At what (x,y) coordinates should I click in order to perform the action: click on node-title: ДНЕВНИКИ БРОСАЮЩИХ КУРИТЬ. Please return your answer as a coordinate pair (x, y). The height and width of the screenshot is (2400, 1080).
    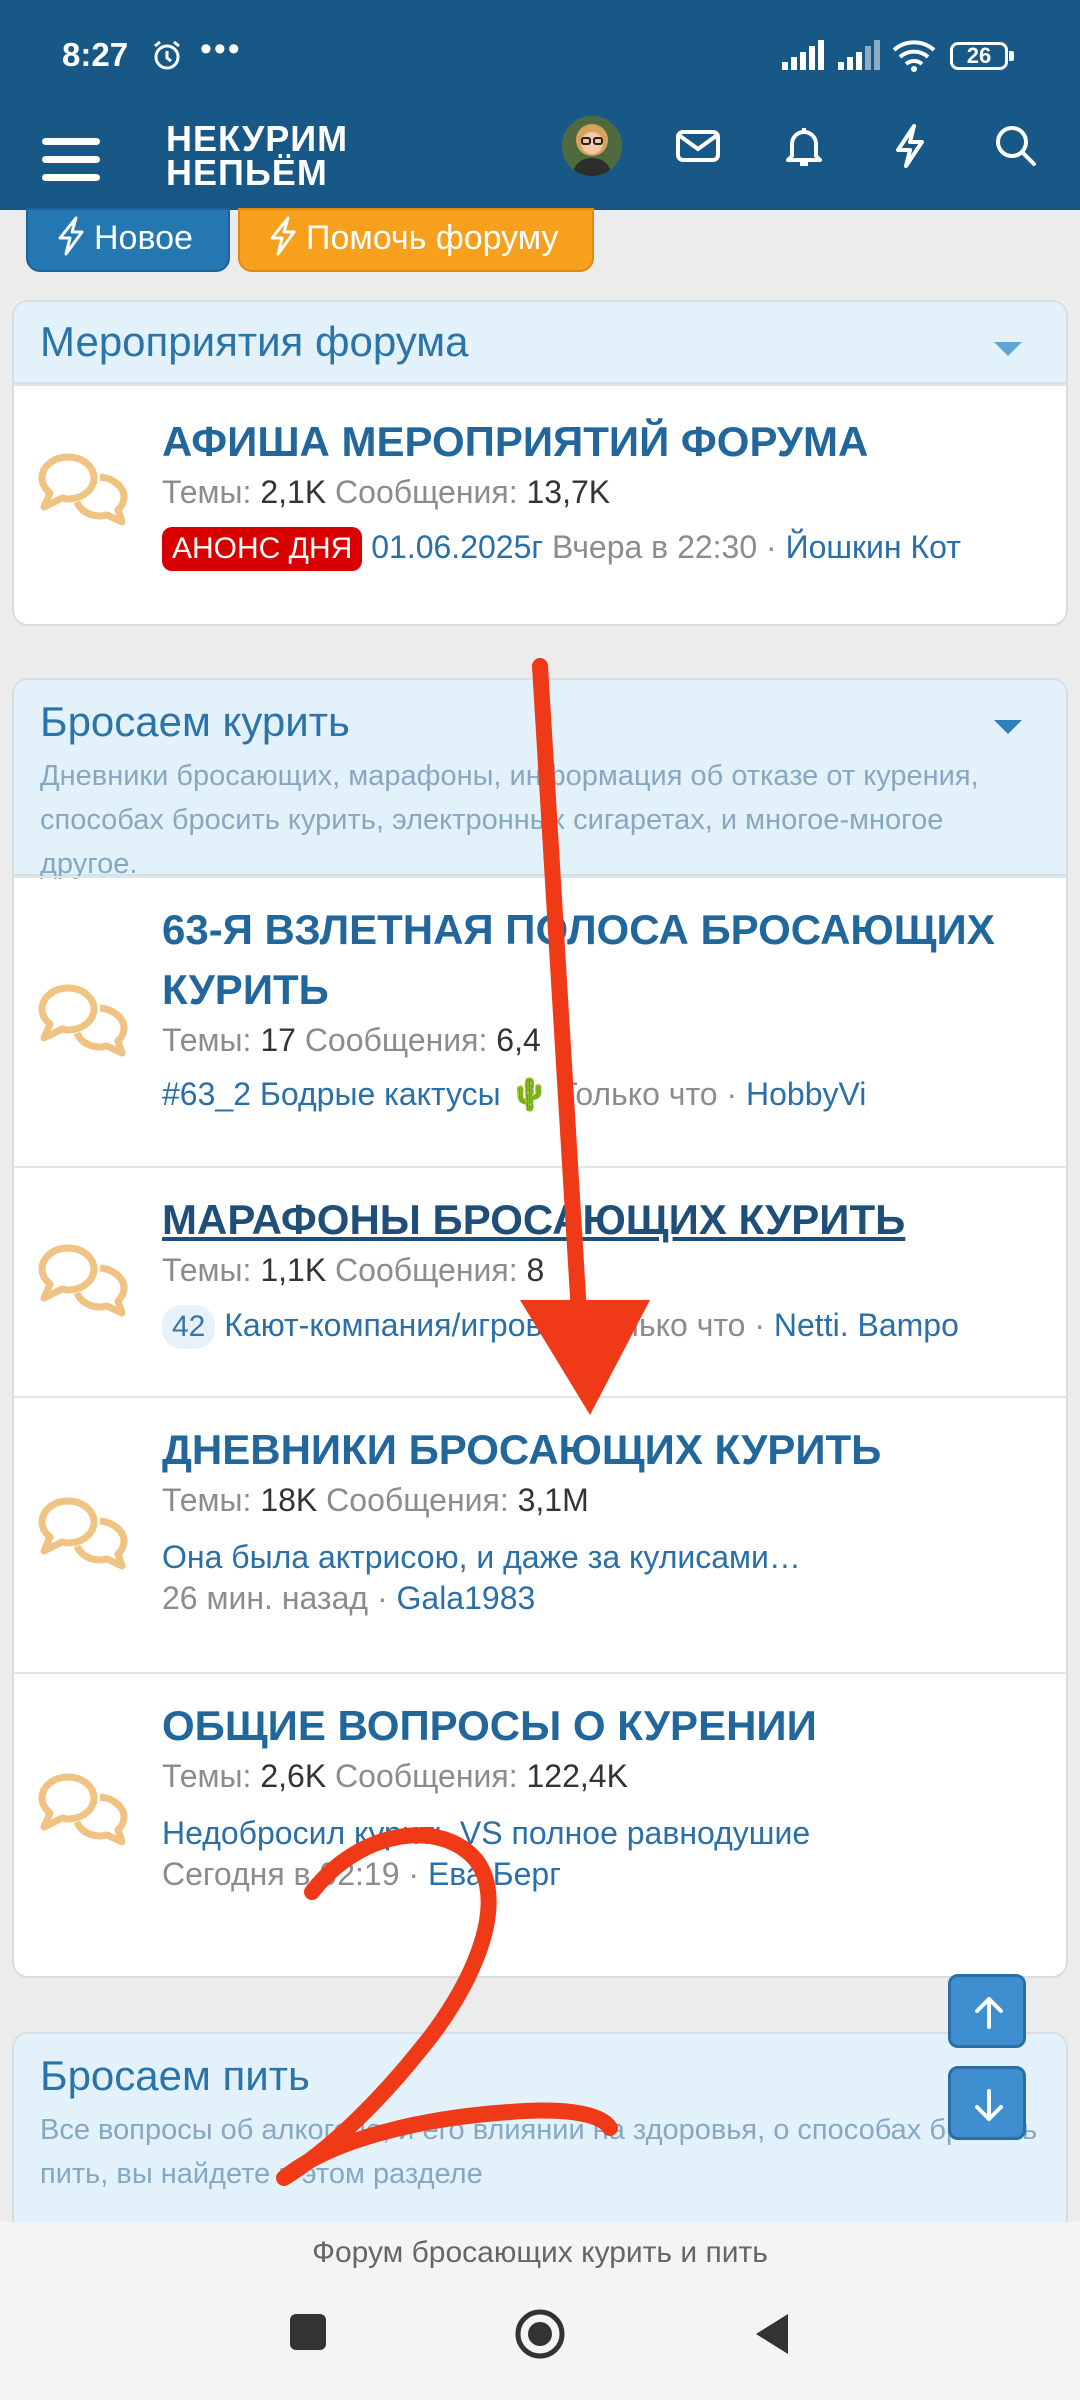
    Looking at the image, I should click on (604, 1450).